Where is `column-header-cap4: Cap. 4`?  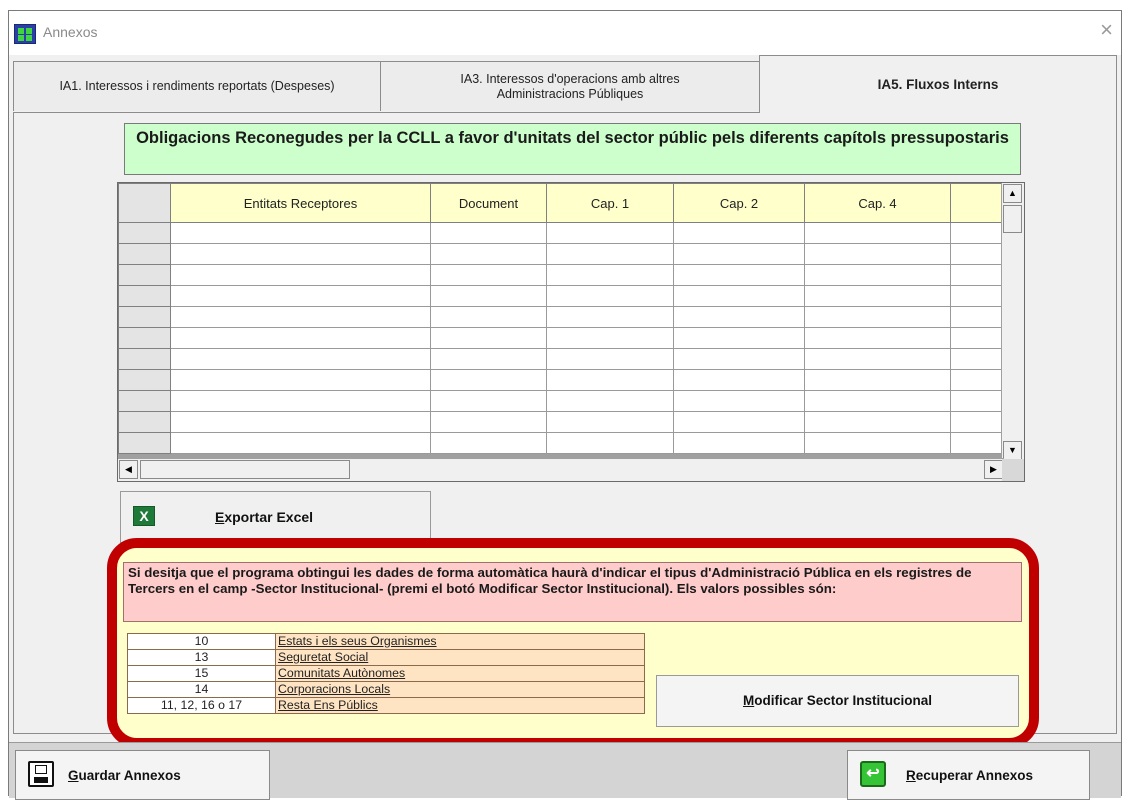
column-header-cap4: Cap. 4 is located at coordinates (877, 203).